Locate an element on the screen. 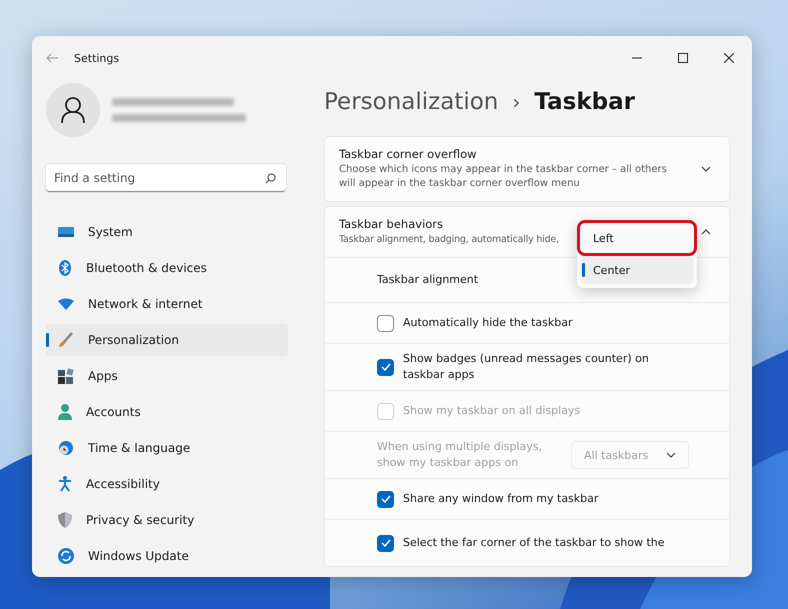 The width and height of the screenshot is (788, 609). section-title: Taskbar corner overflow is located at coordinates (408, 154).